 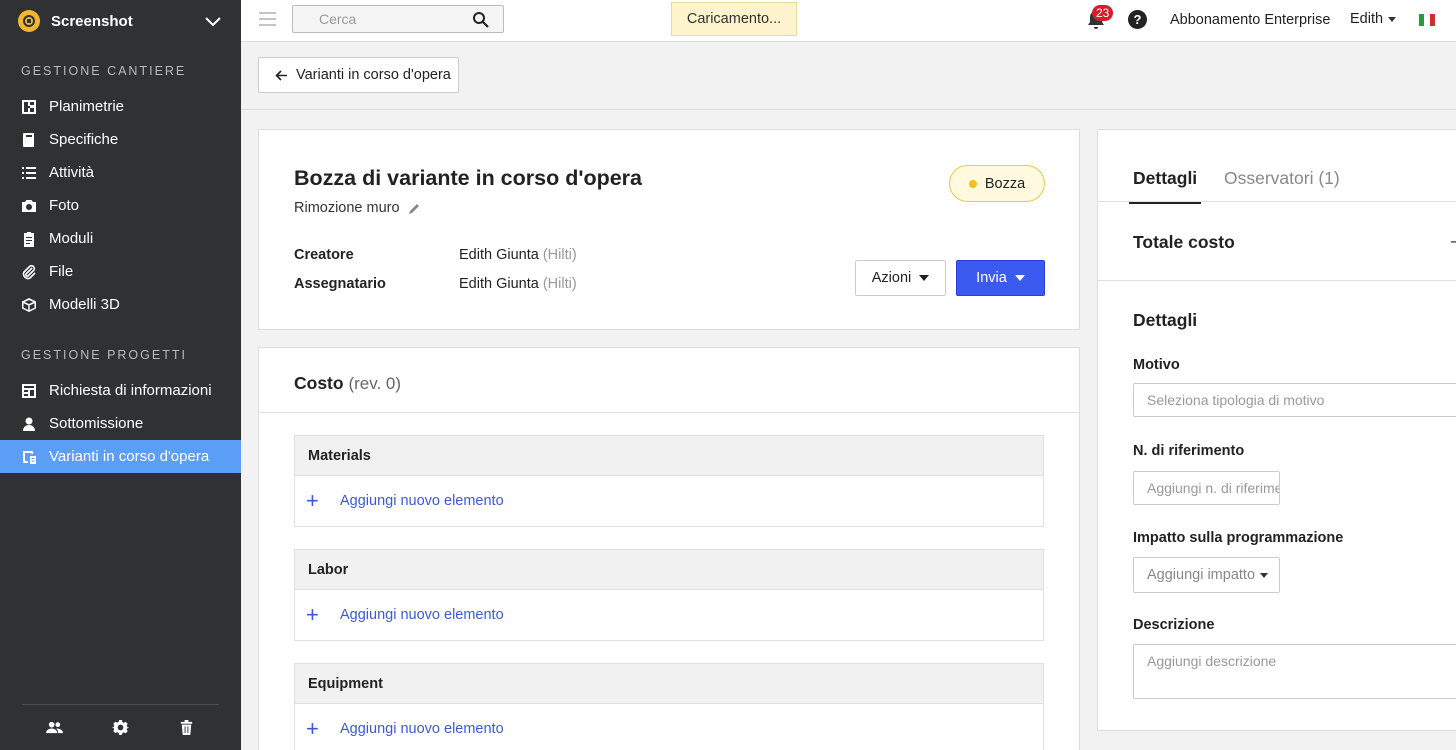 I want to click on subscription-link: Abbonamento Enterprise, so click(x=1250, y=20).